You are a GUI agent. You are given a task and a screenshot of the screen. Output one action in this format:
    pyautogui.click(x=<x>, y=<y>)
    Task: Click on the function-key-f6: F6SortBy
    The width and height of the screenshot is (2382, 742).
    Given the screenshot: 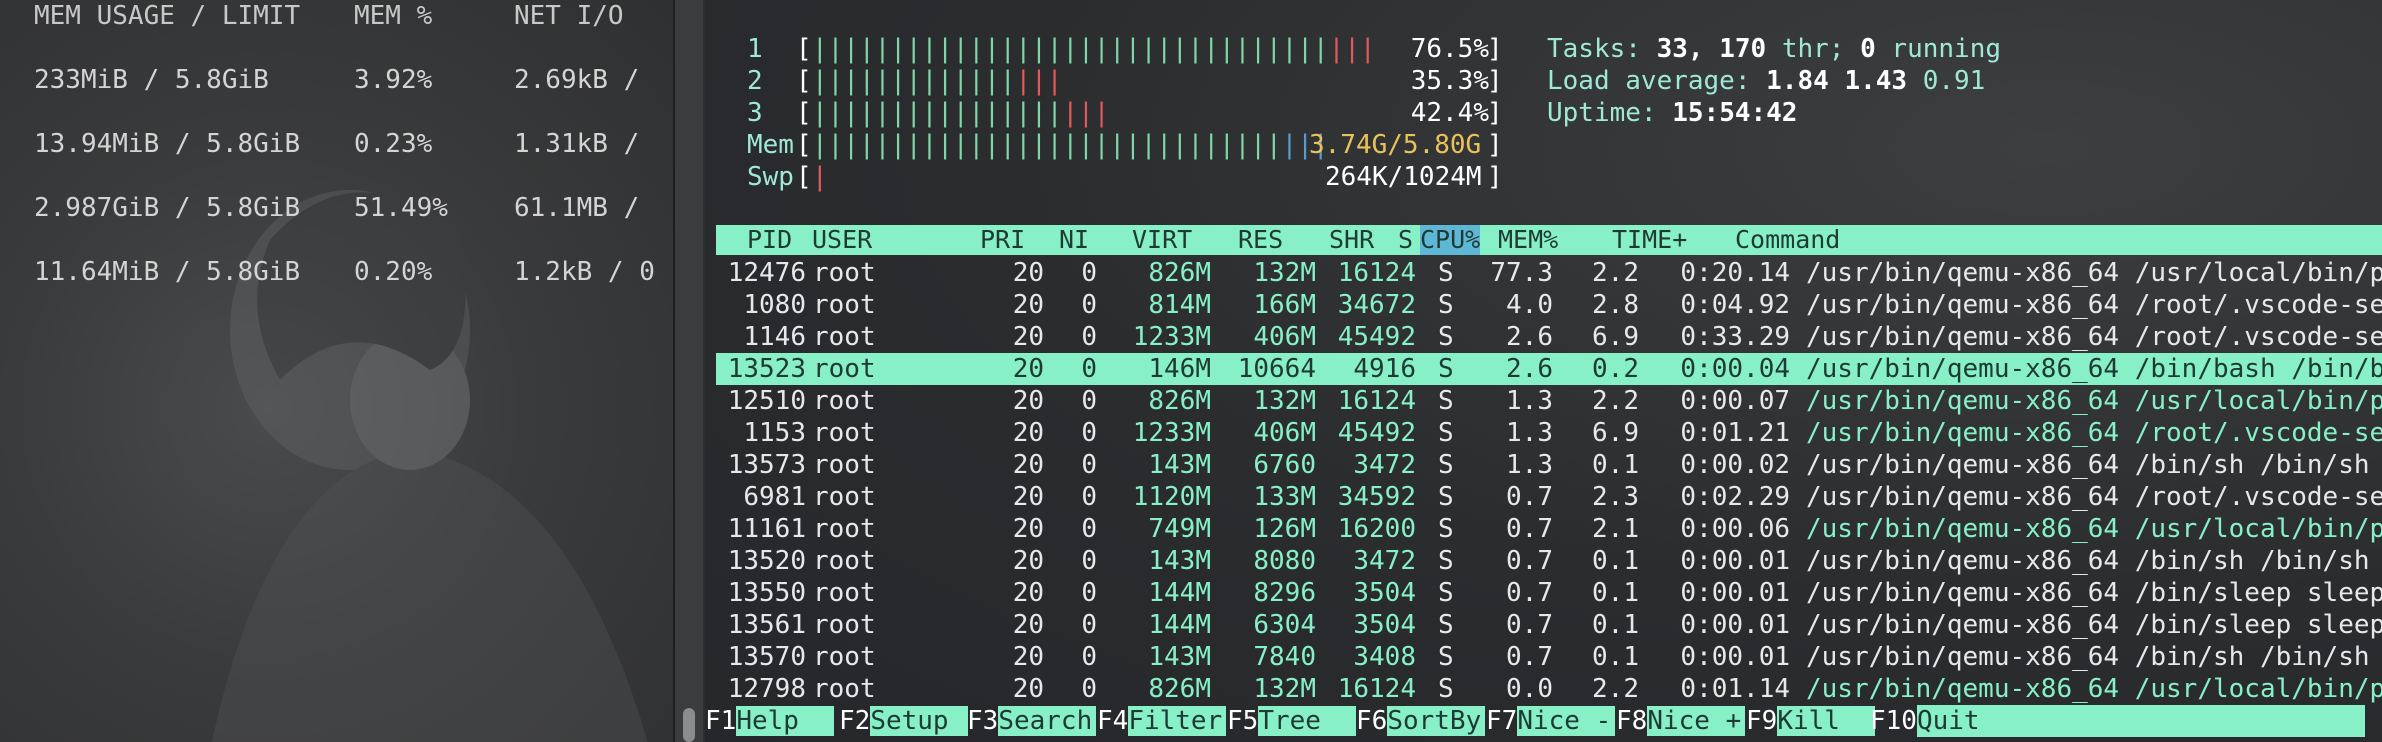 What is the action you would take?
    pyautogui.click(x=1421, y=721)
    